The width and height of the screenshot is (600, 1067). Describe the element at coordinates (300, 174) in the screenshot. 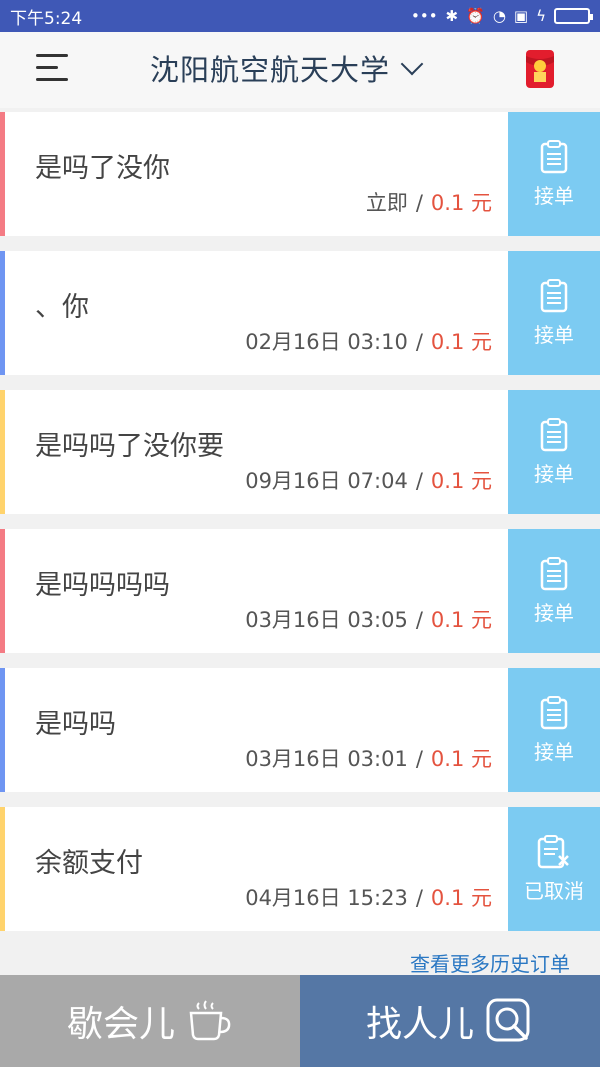

I see `order-card: 是吗了没你 立即 / 0.1 元 接单` at that location.